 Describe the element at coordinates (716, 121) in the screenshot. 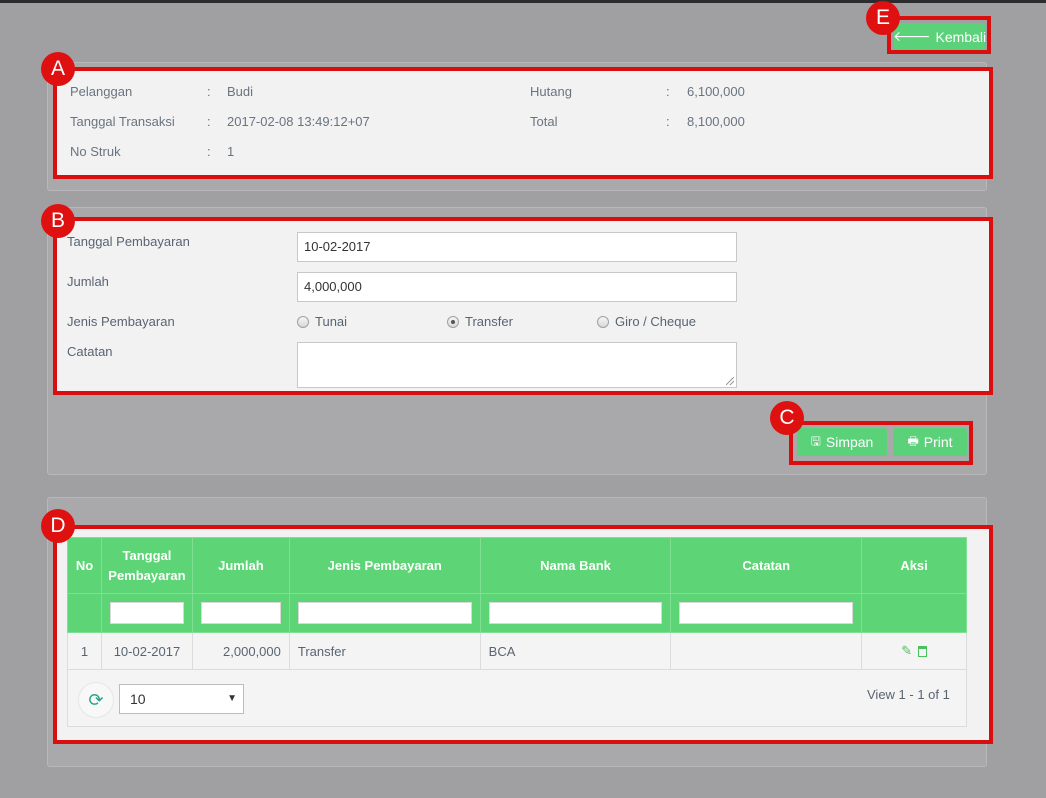

I see `total-value: 8,100,000` at that location.